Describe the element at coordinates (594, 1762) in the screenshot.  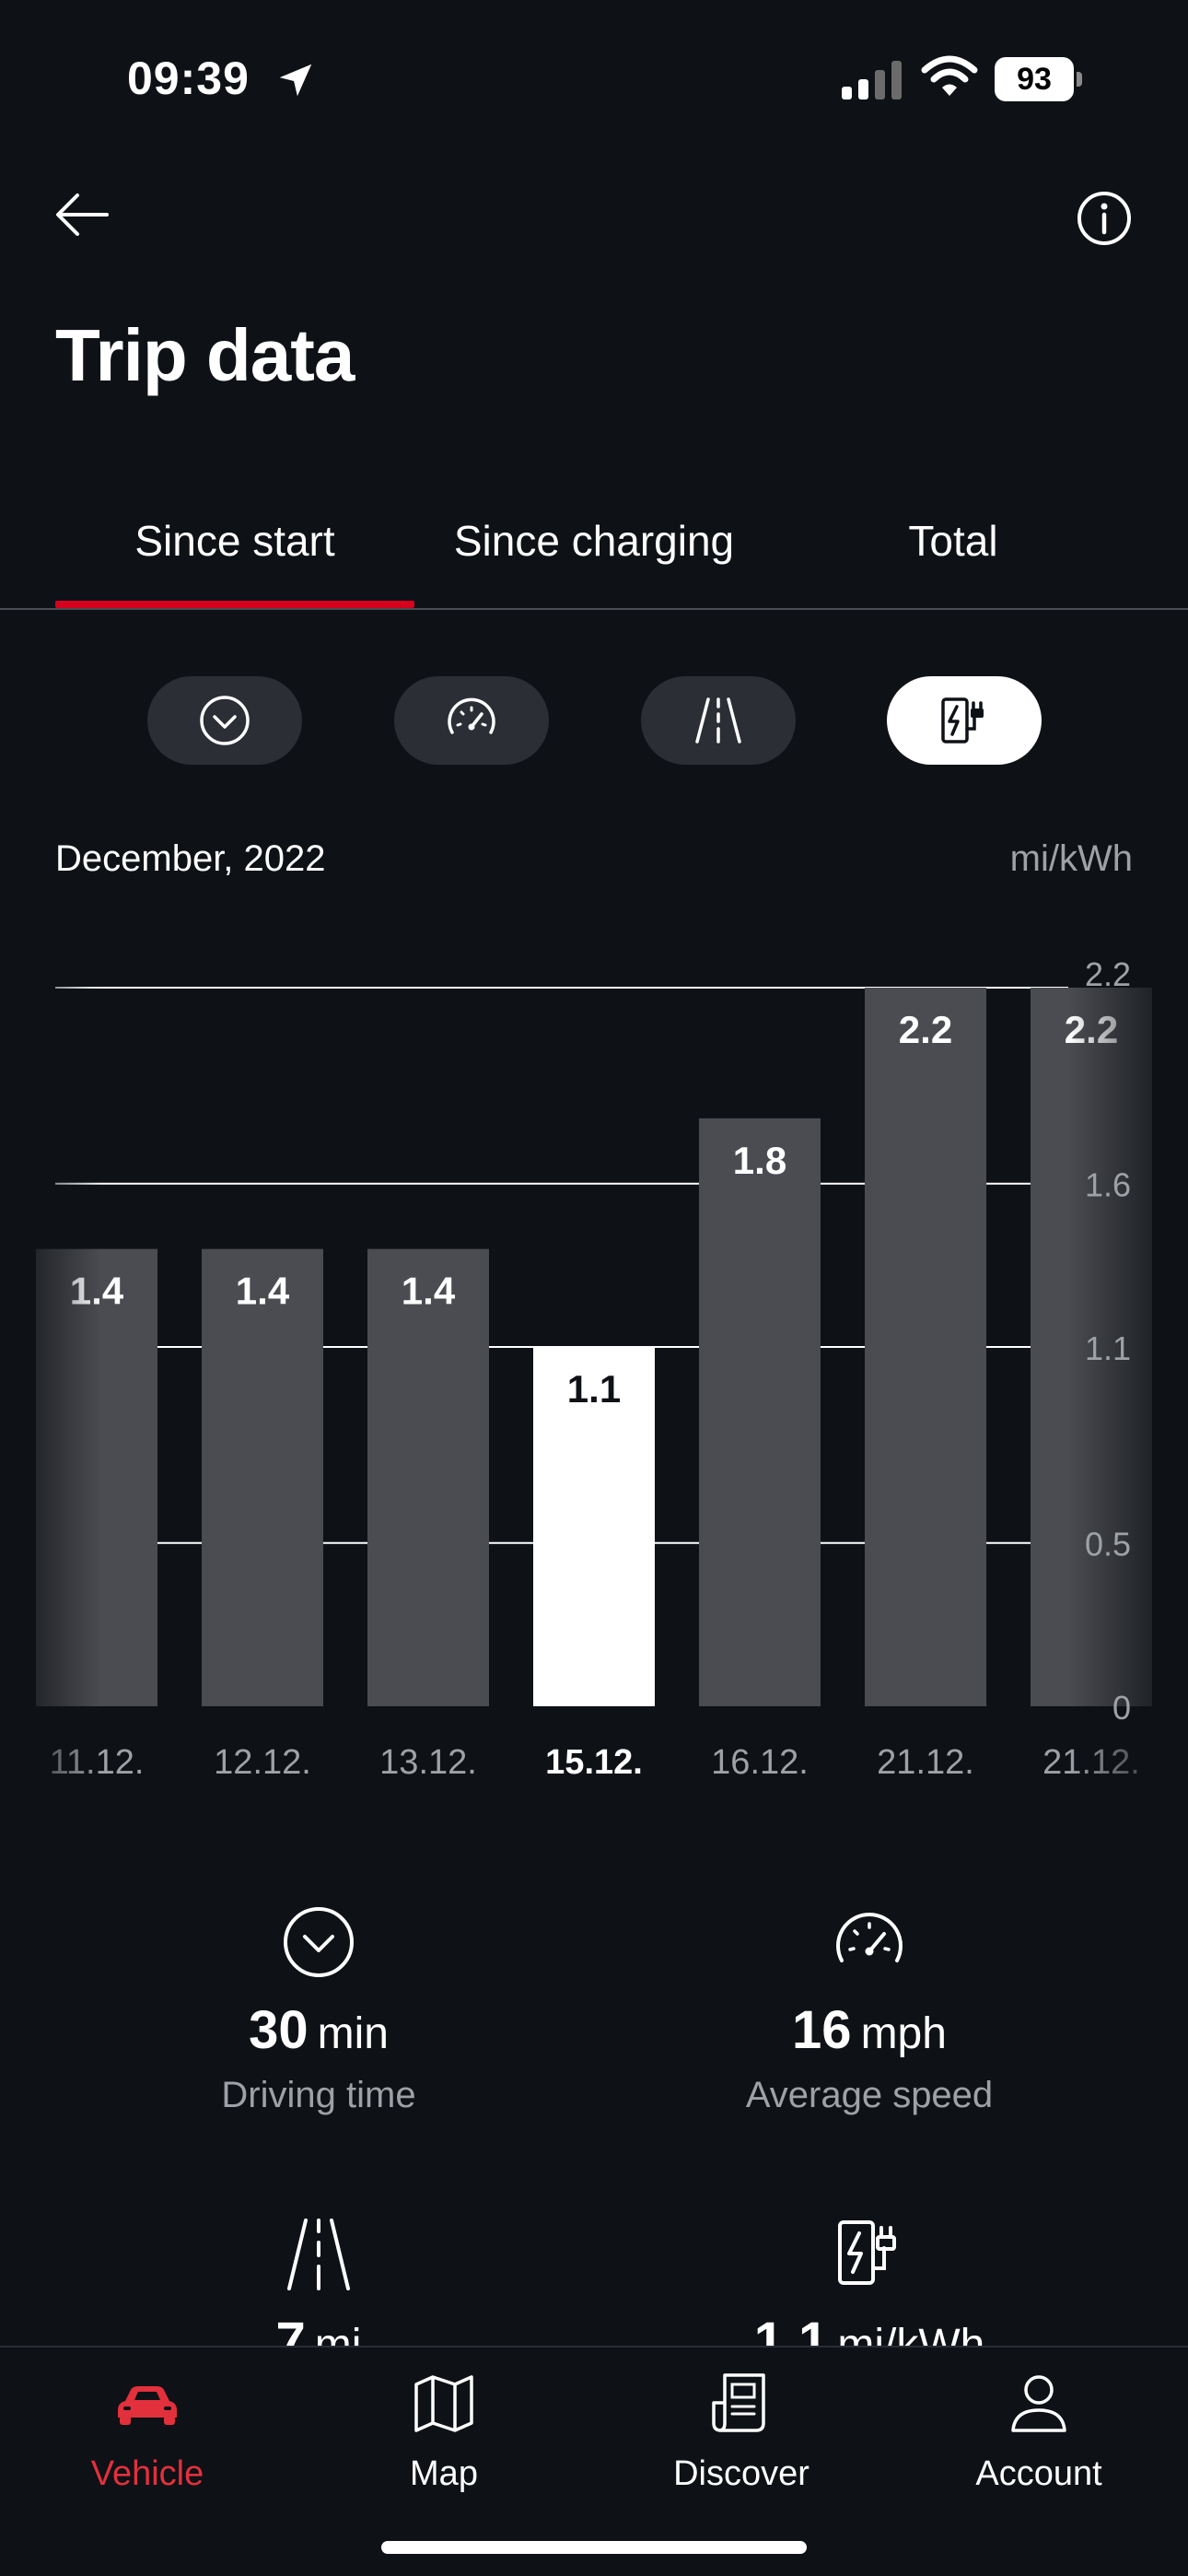
I see `x-category-label: 15.12.` at that location.